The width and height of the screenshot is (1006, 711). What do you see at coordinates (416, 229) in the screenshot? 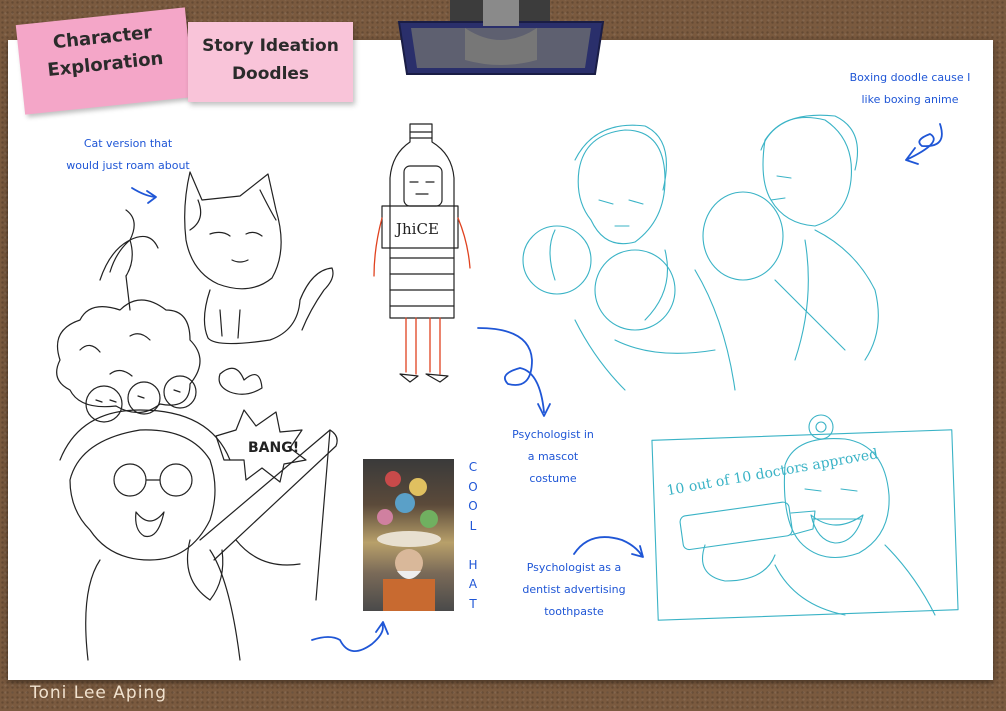
I see `juice-label-text: JhiCE` at bounding box center [416, 229].